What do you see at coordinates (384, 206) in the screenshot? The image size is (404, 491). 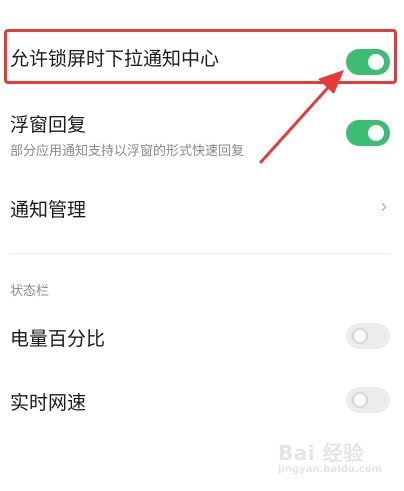 I see `chevron-right-icon: ›` at bounding box center [384, 206].